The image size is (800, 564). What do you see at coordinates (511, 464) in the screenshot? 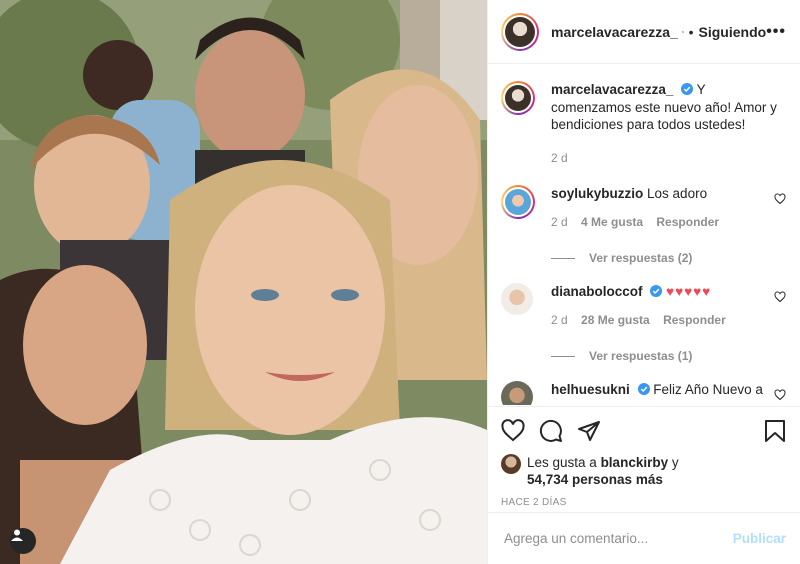
I see `liker-avatar` at bounding box center [511, 464].